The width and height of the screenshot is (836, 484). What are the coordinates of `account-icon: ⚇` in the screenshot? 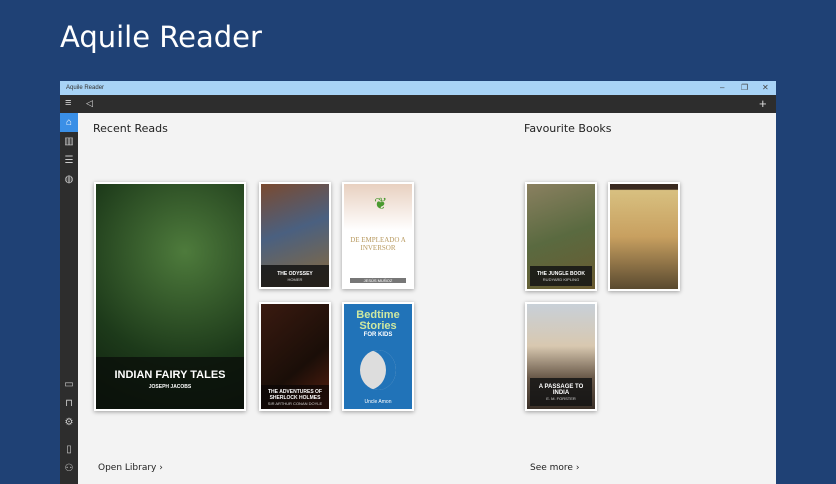 It's located at (69, 468).